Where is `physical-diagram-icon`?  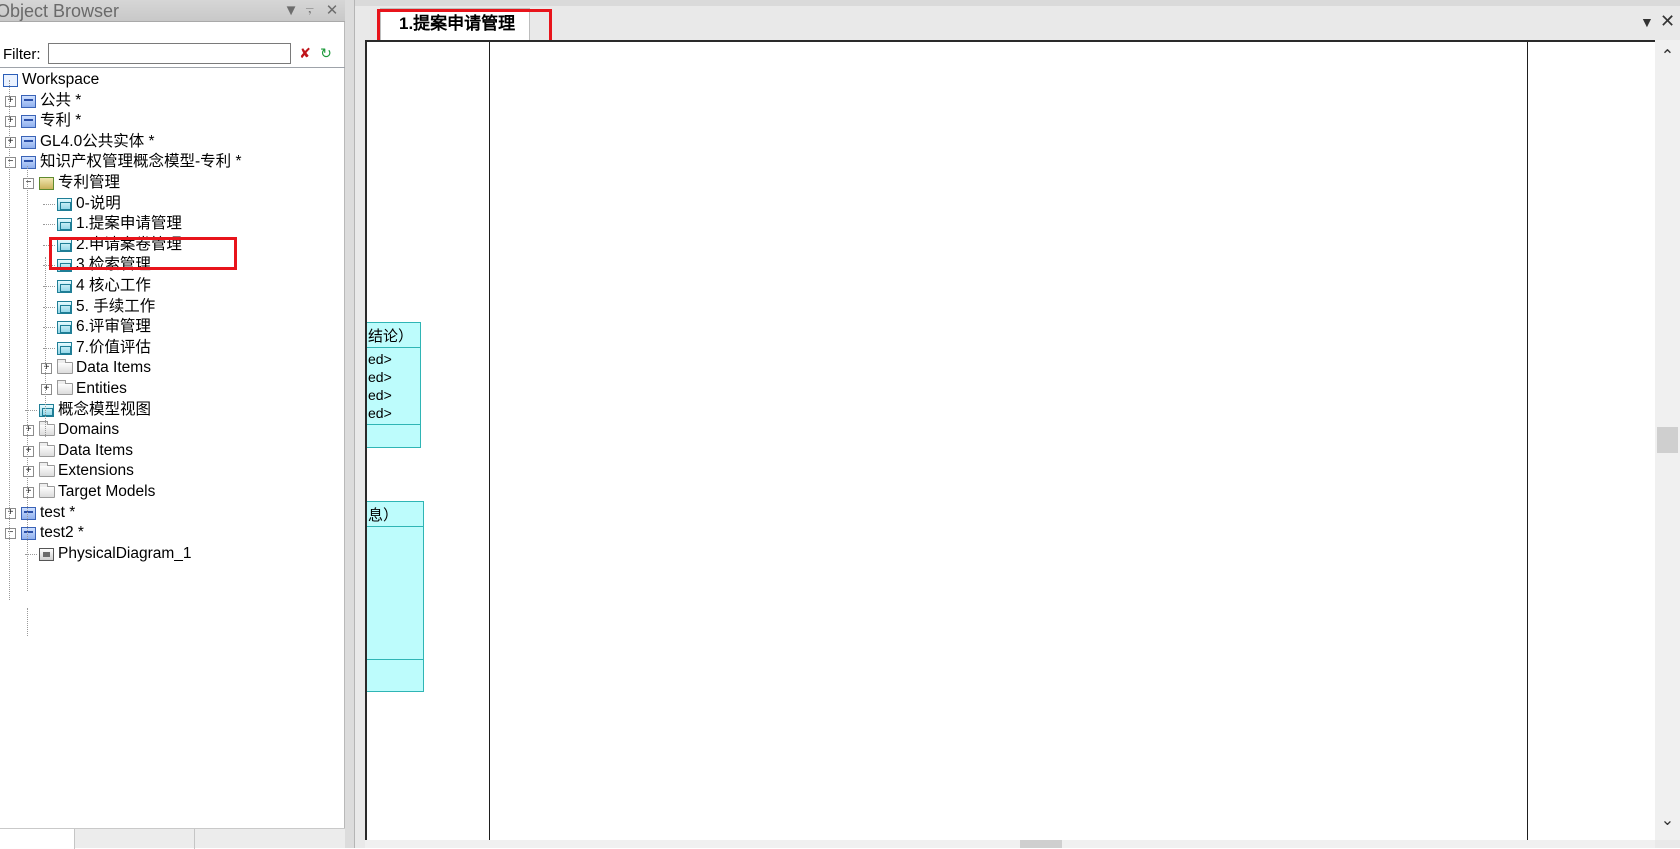
physical-diagram-icon is located at coordinates (46, 554).